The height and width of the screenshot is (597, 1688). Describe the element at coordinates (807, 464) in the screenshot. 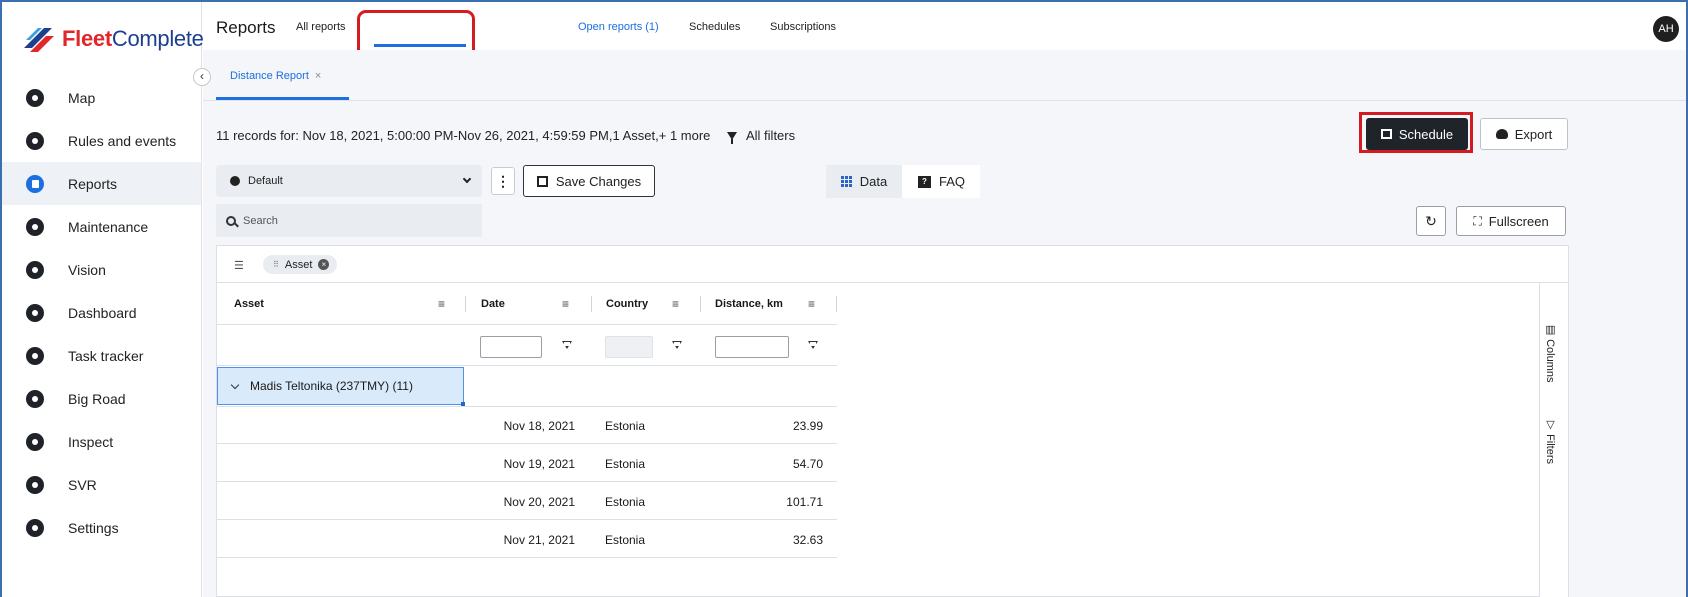

I see `cell-distance: 54.70` at that location.